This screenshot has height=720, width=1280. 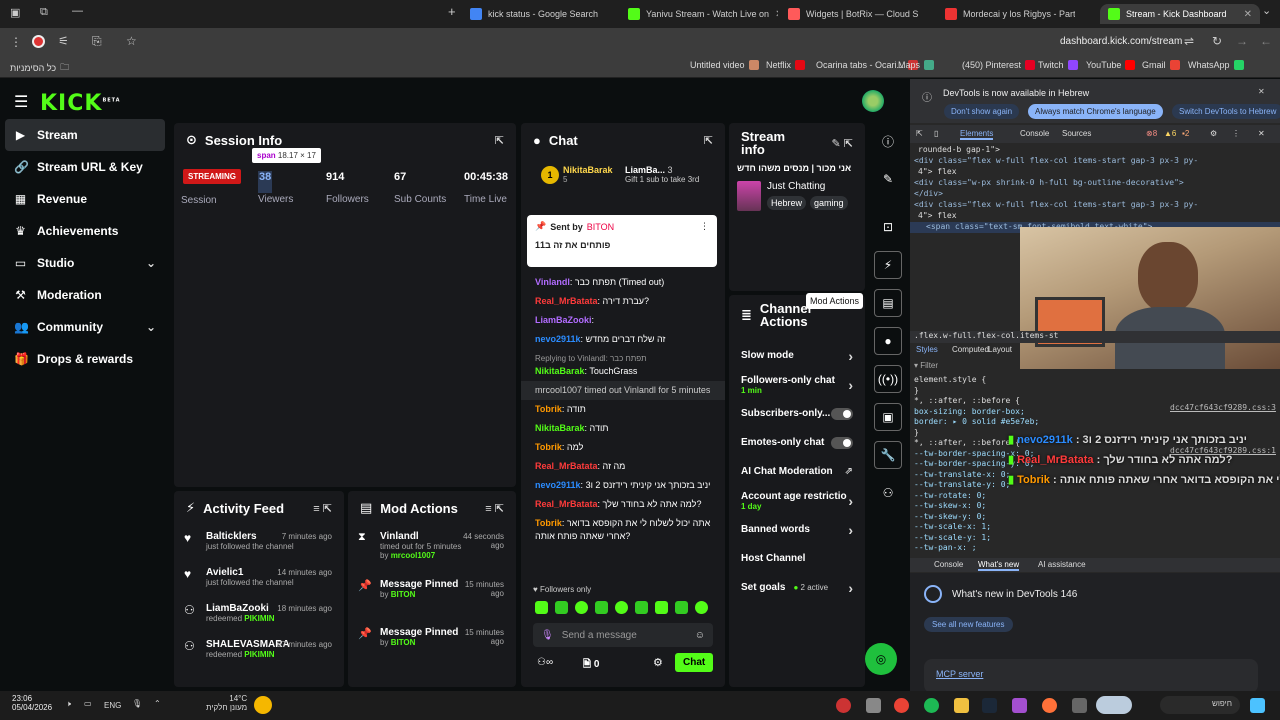 What do you see at coordinates (1151, 133) in the screenshot?
I see `error-count: ⊗8` at bounding box center [1151, 133].